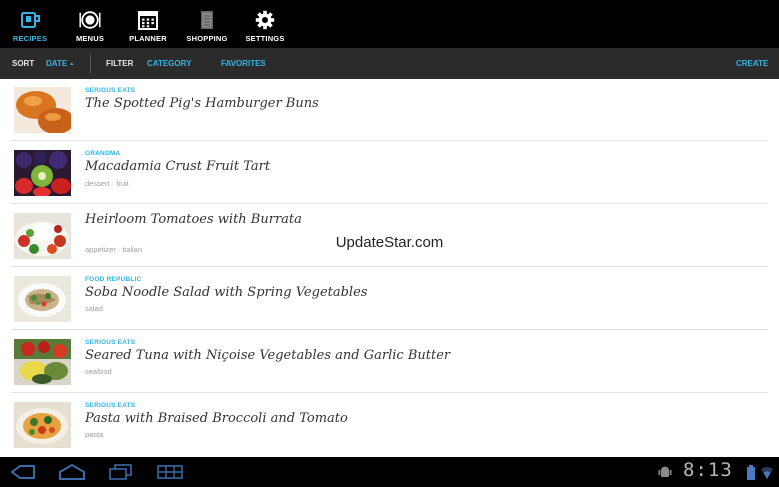 This screenshot has width=779, height=487. I want to click on recipe-title: Heirloom Tomatoes with Burrata, so click(193, 219).